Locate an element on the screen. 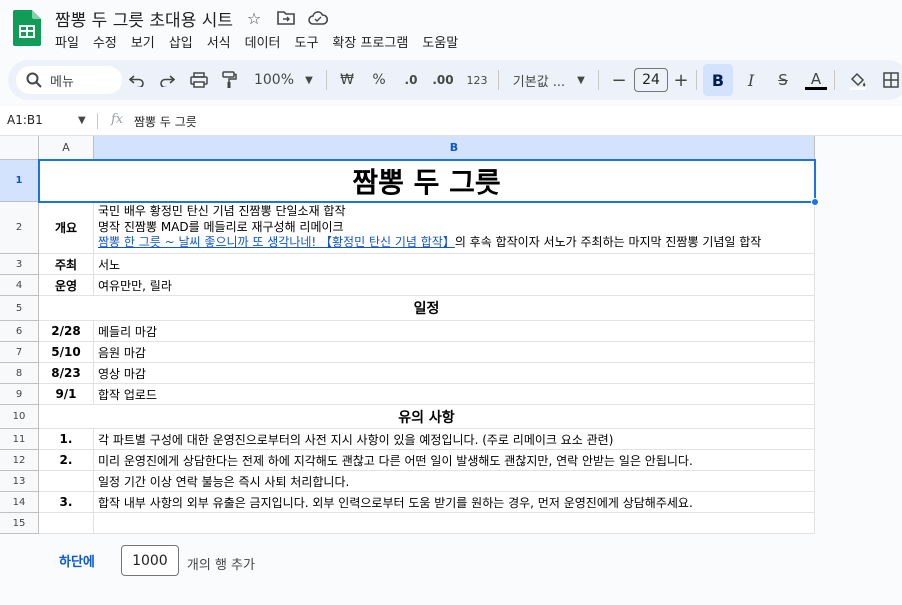  date-cell: 2/28 is located at coordinates (66, 331).